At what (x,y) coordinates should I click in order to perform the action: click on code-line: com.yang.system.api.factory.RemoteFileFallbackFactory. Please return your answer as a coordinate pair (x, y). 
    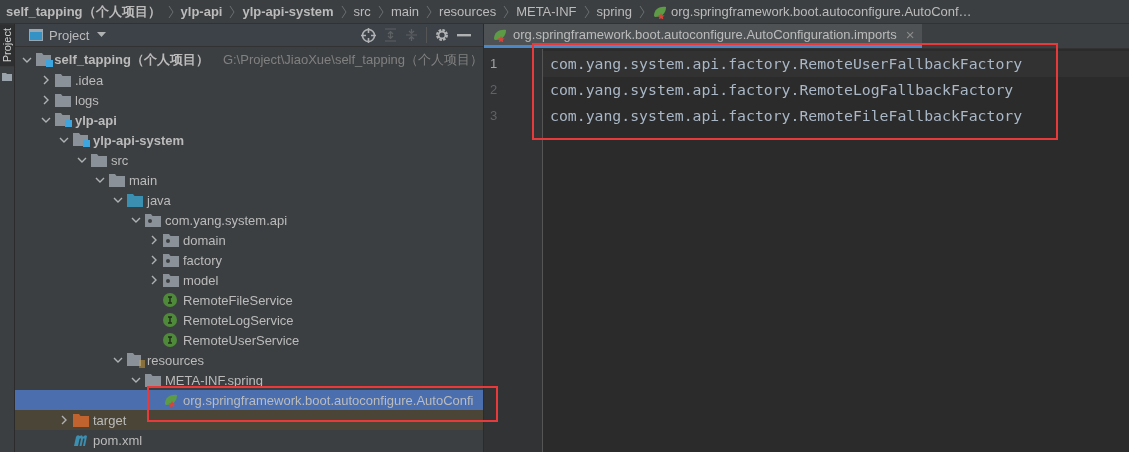
    Looking at the image, I should click on (786, 116).